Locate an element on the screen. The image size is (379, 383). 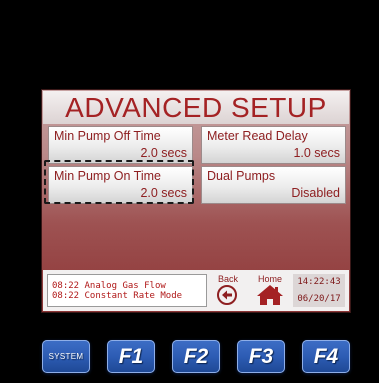
f3-key-label: F3 is located at coordinates (261, 356).